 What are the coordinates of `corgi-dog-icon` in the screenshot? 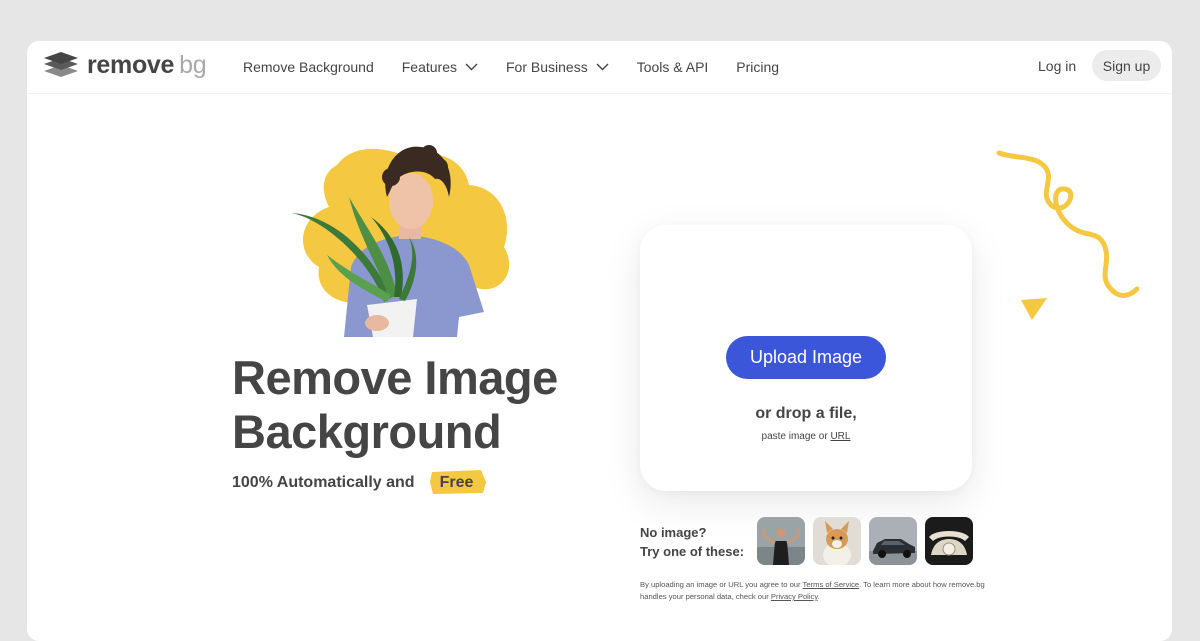 It's located at (837, 541).